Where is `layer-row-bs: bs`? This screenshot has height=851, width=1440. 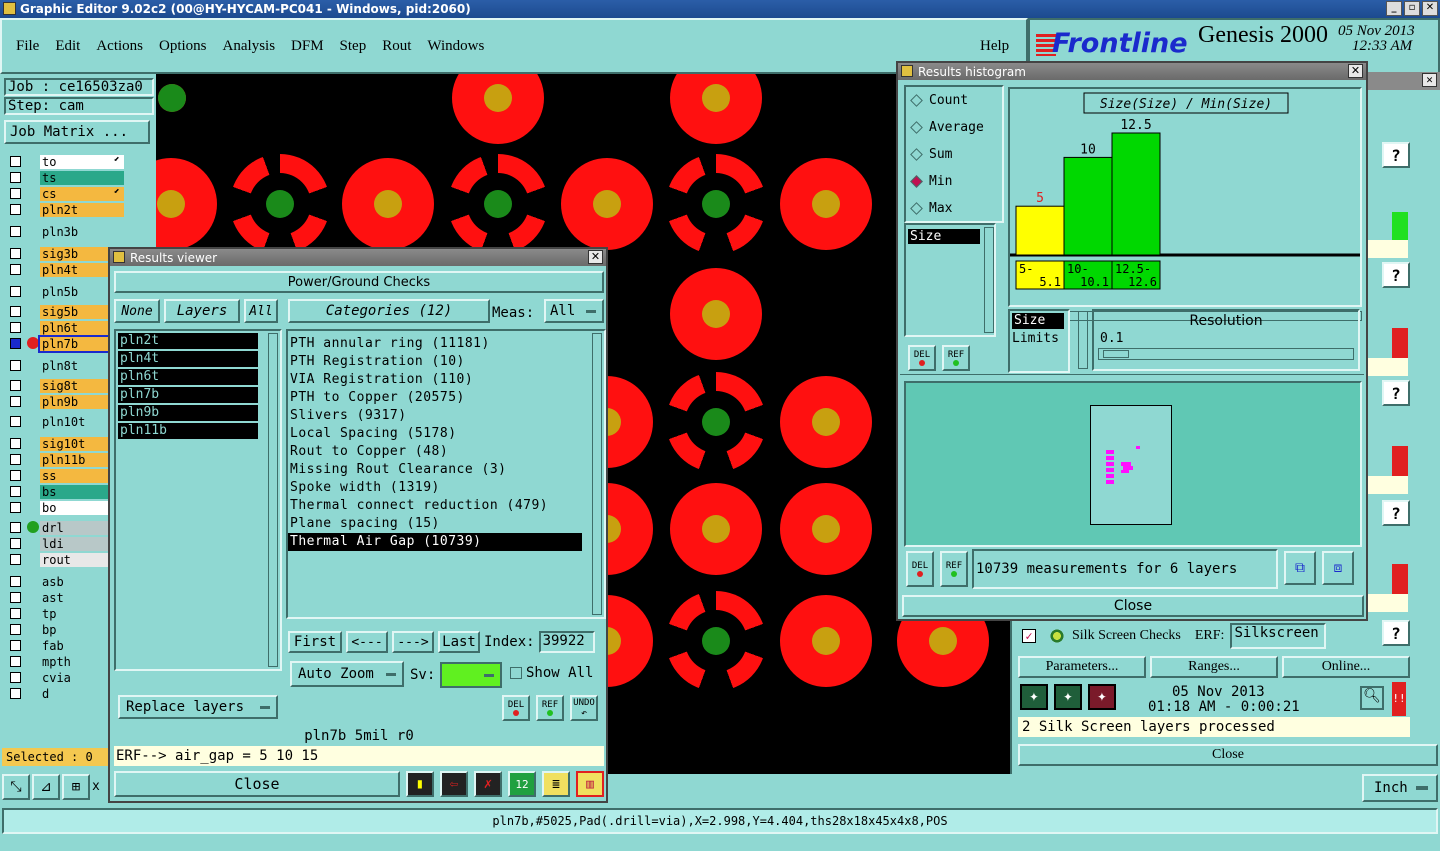 layer-row-bs: bs is located at coordinates (65, 491).